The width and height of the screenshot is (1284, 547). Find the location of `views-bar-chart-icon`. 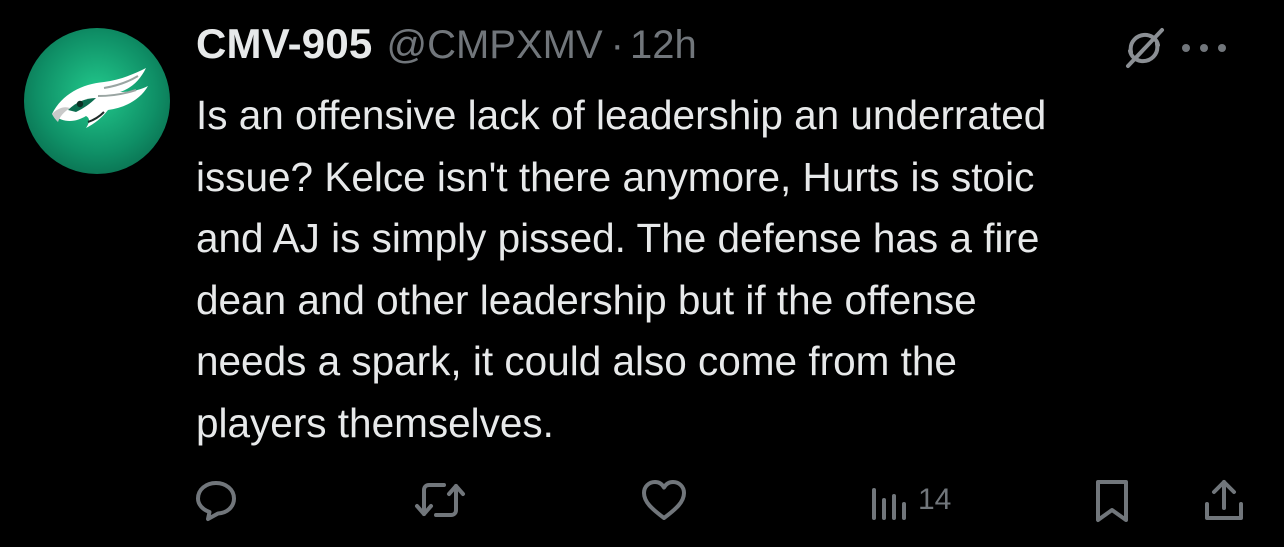

views-bar-chart-icon is located at coordinates (889, 504).